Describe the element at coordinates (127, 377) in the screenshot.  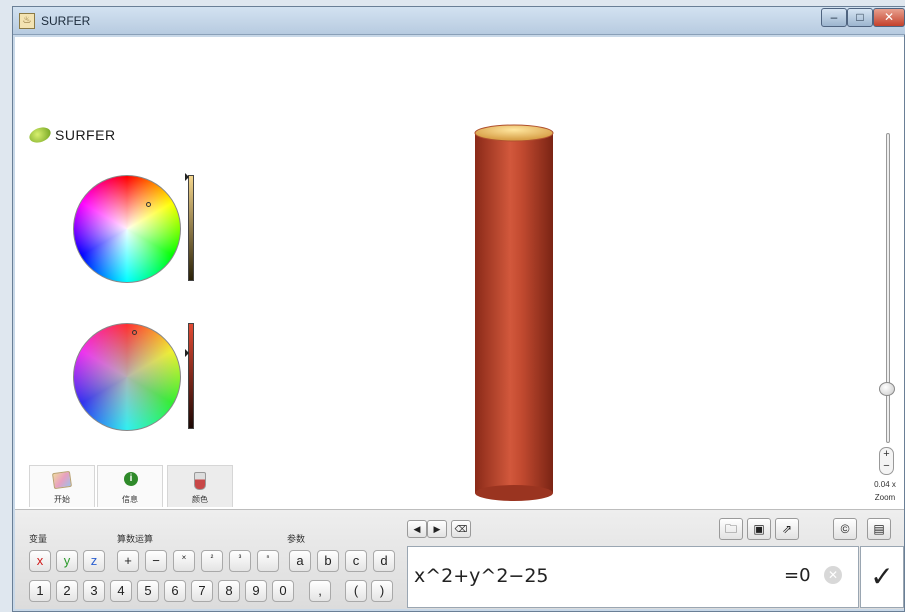
I see `inside-color-wheel` at that location.